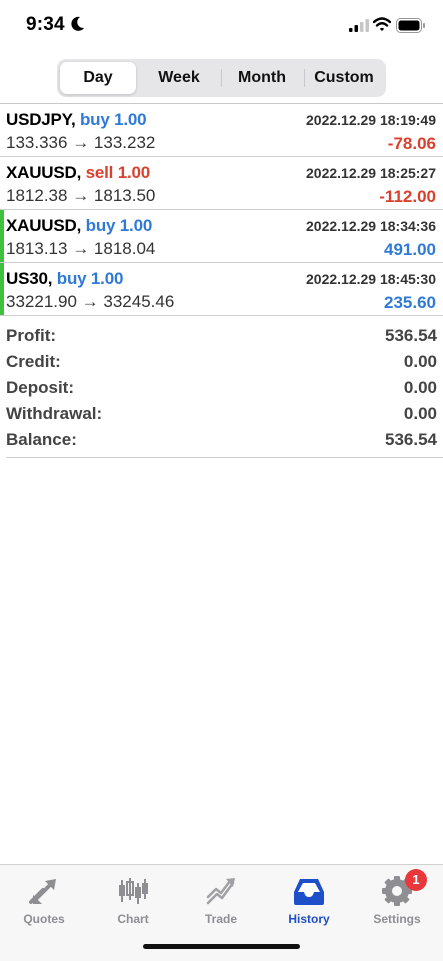 Image resolution: width=443 pixels, height=961 pixels. I want to click on summary-deposit-row: Deposit: 0.00, so click(221, 388).